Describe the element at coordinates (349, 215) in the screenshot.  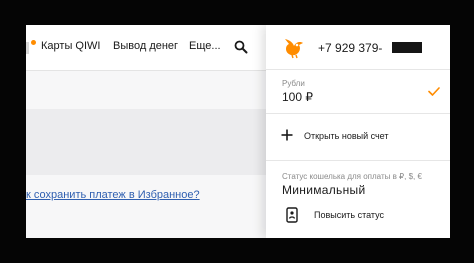
I see `upgrade-status-button: Повысить статус` at that location.